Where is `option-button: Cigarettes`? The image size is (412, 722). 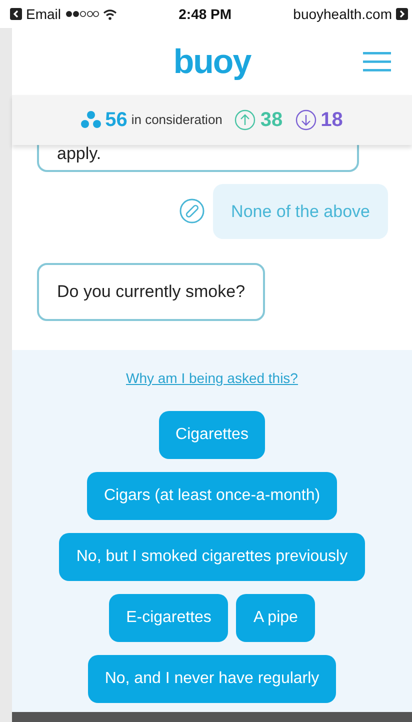
option-button: Cigarettes is located at coordinates (212, 435).